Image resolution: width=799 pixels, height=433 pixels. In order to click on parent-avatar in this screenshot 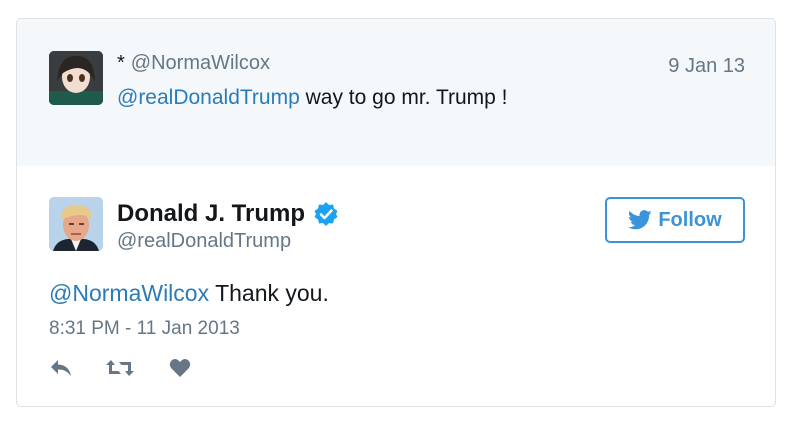, I will do `click(76, 78)`.